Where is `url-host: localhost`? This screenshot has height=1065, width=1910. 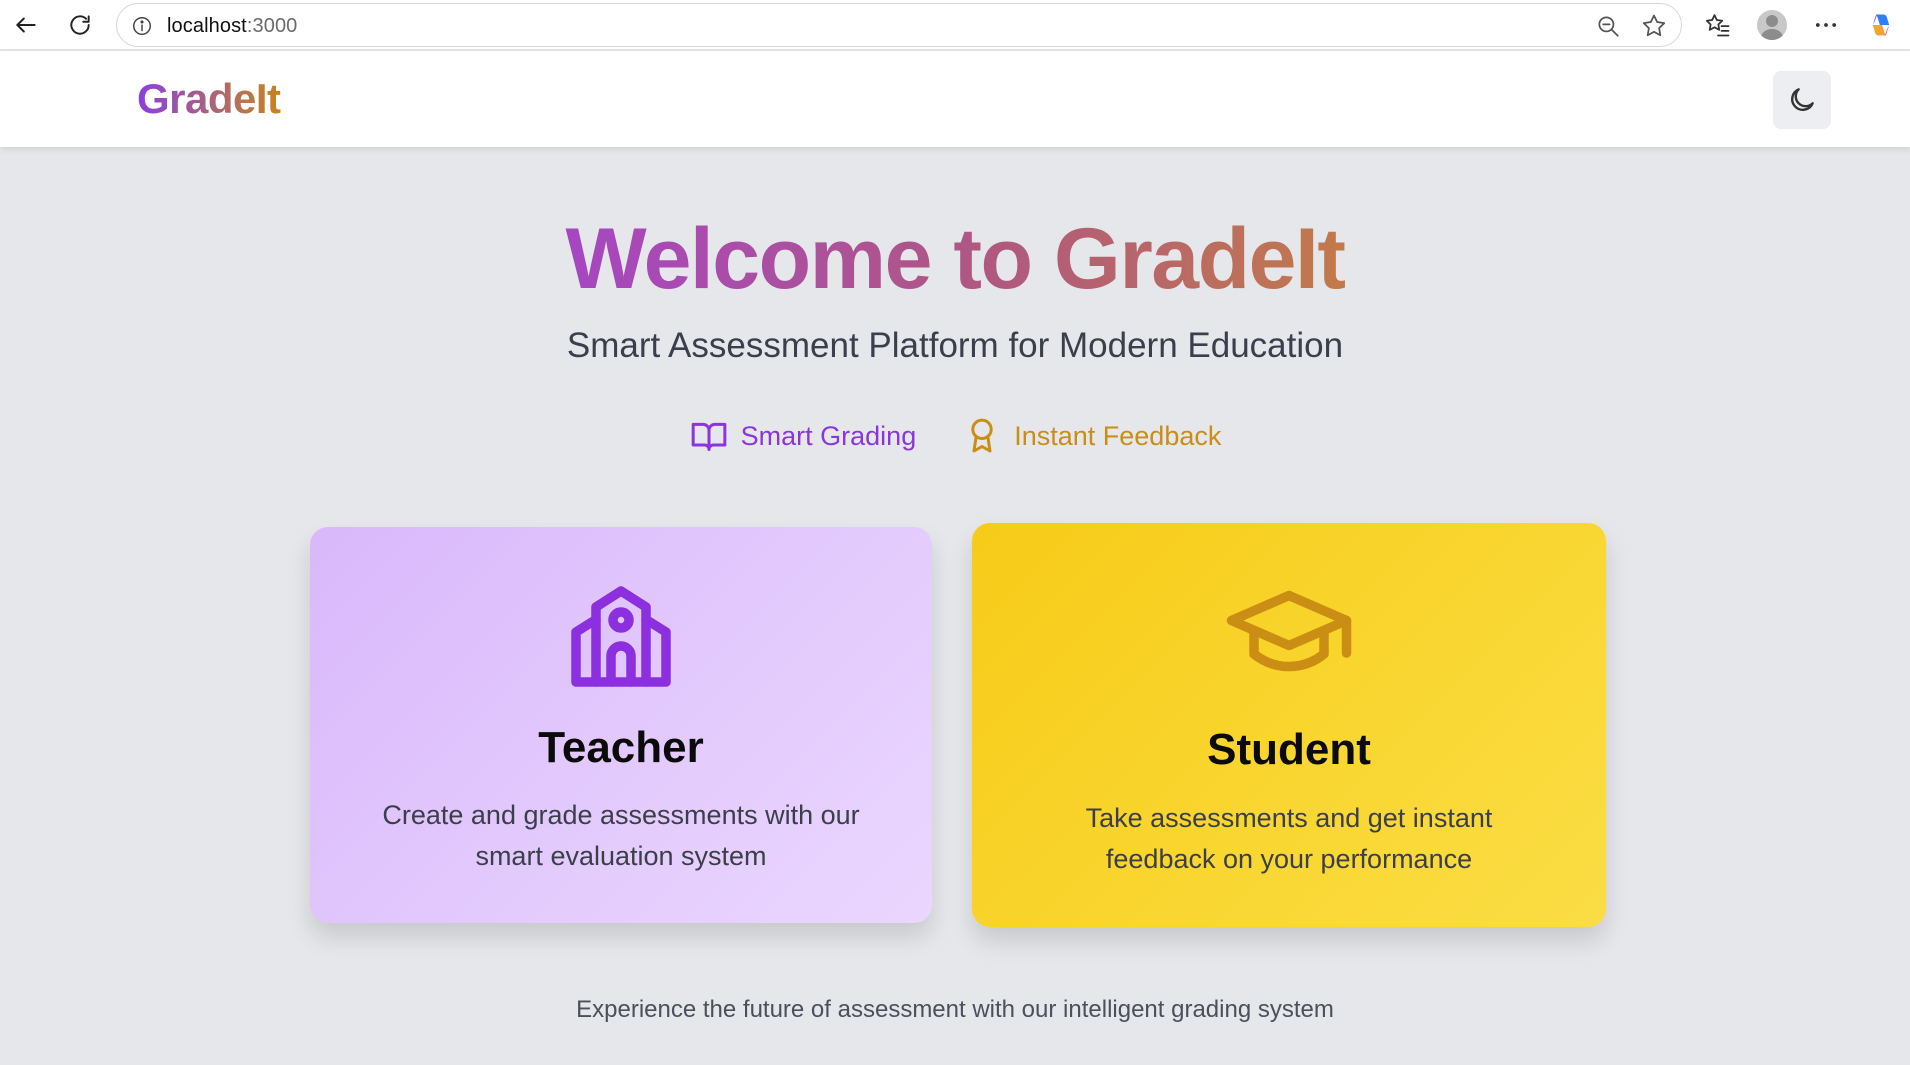
url-host: localhost is located at coordinates (207, 26).